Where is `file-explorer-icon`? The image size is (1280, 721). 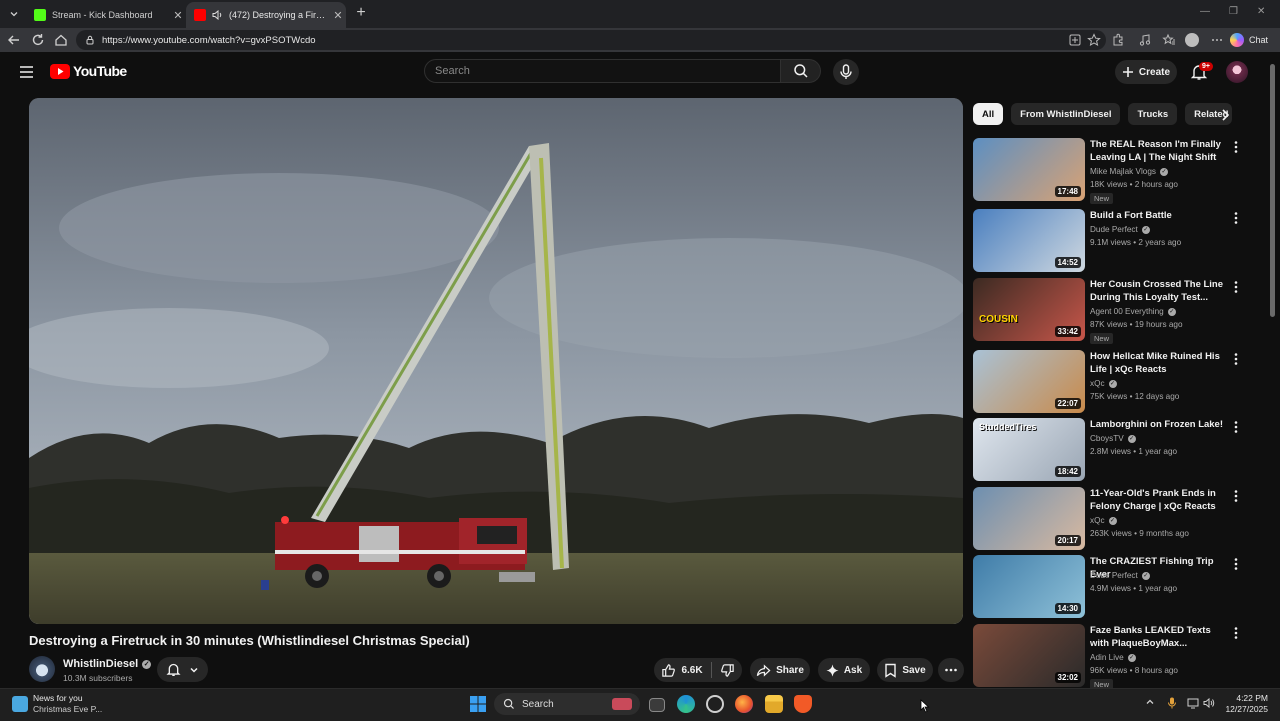
file-explorer-icon is located at coordinates (774, 704).